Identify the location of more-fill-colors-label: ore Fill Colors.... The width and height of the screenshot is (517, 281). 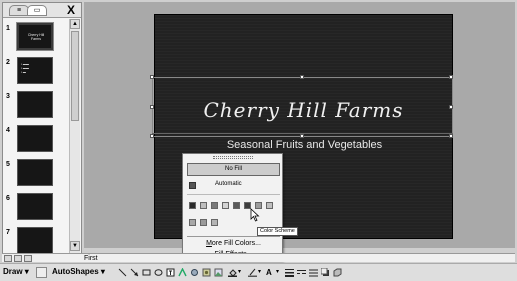
(236, 243).